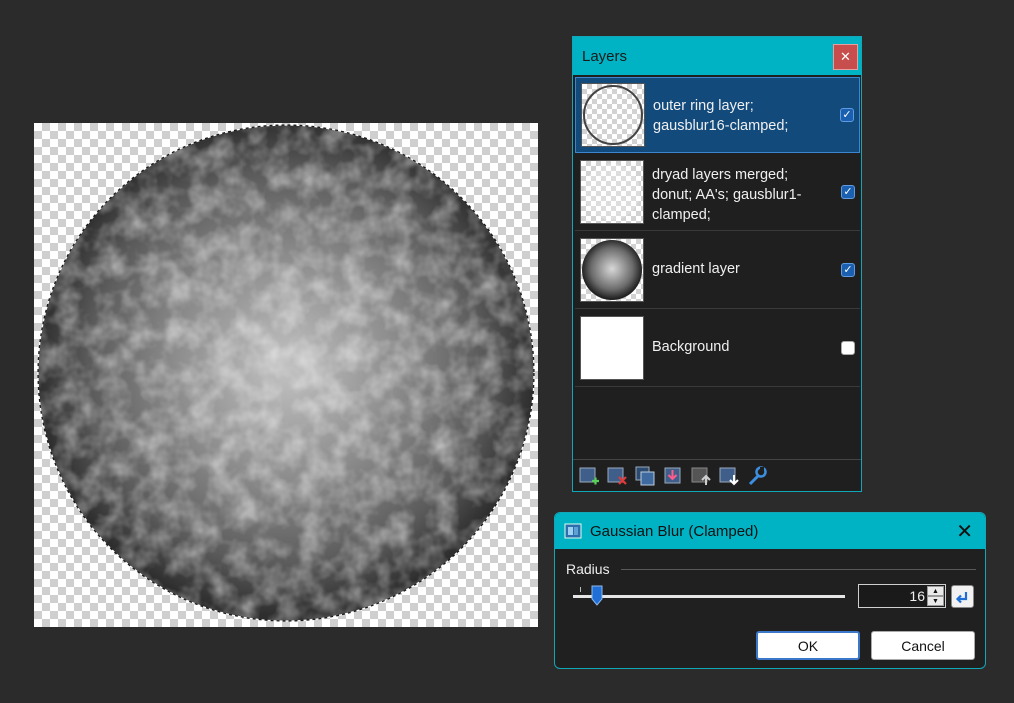  I want to click on radius-divider, so click(798, 569).